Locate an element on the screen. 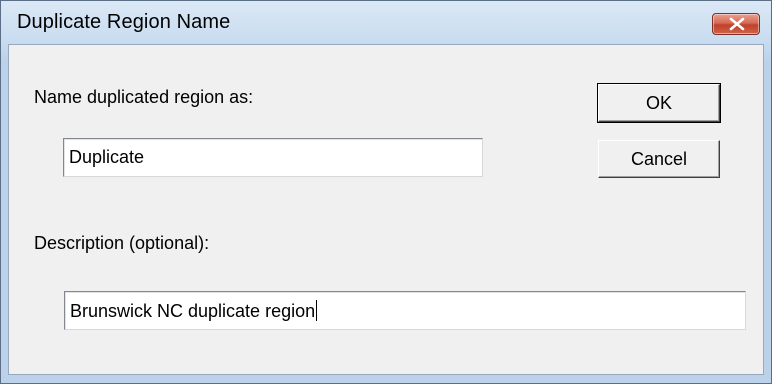 This screenshot has width=772, height=384. close-icon is located at coordinates (737, 24).